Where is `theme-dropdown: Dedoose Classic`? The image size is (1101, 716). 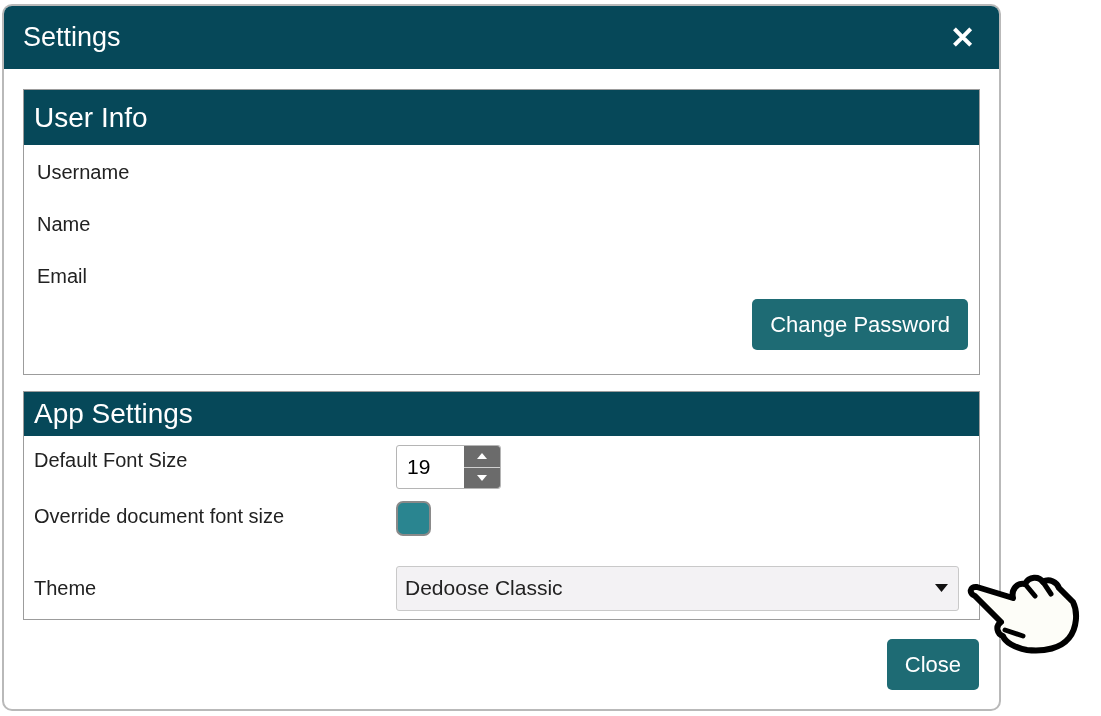
theme-dropdown: Dedoose Classic is located at coordinates (677, 588).